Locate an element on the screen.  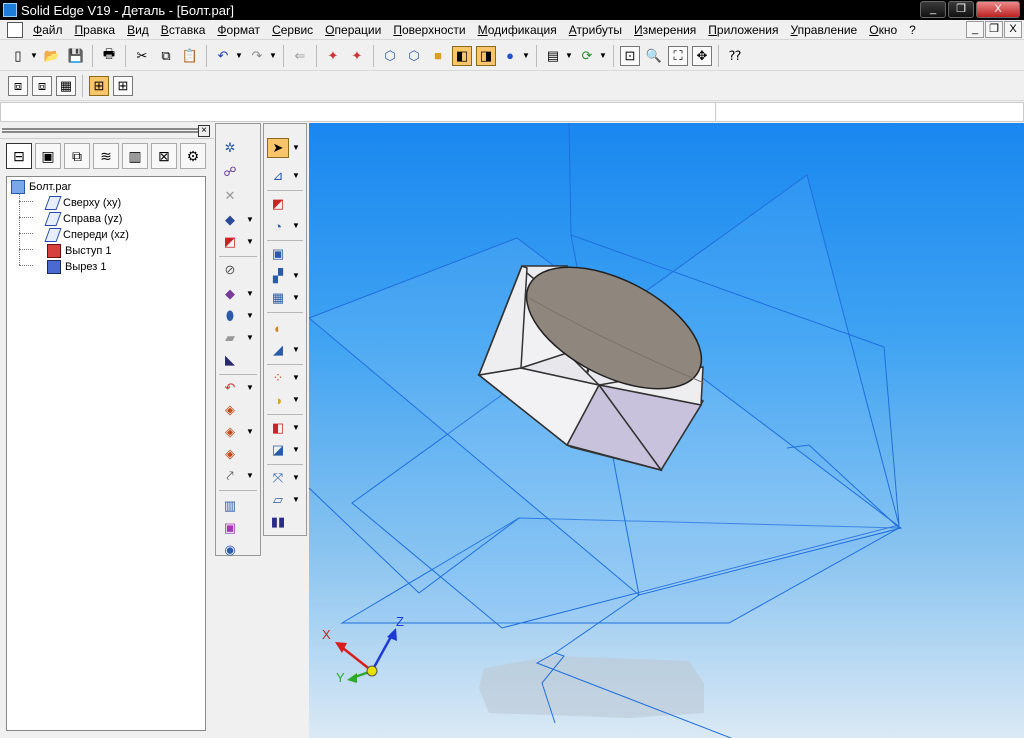
menu-surfaces: Поверхности is located at coordinates (429, 30).